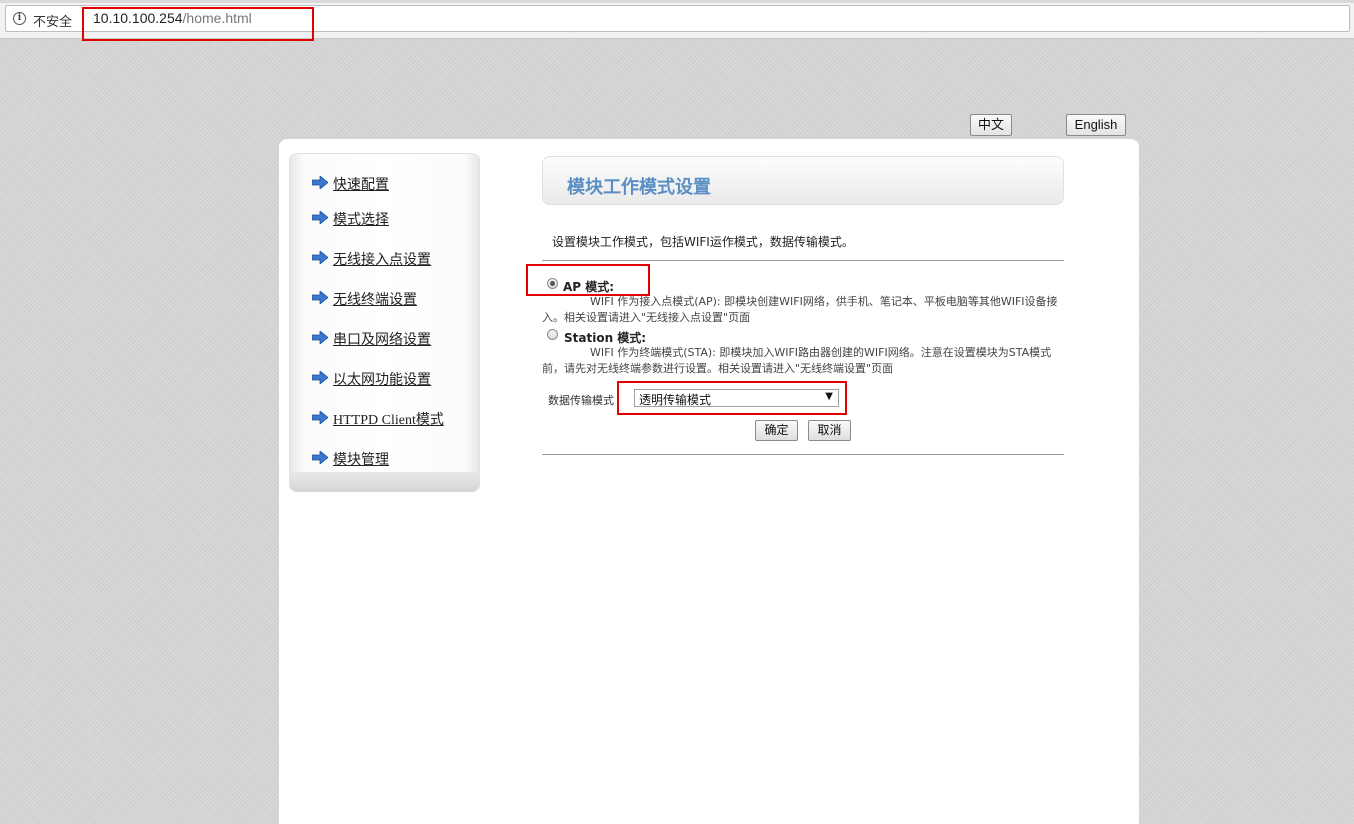  I want to click on content-header: 模块工作模式设置, so click(803, 180).